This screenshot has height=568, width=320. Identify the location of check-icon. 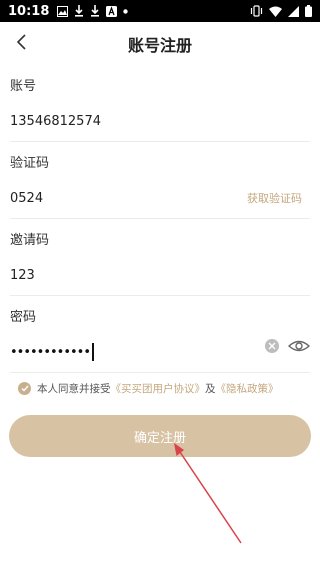
(25, 389).